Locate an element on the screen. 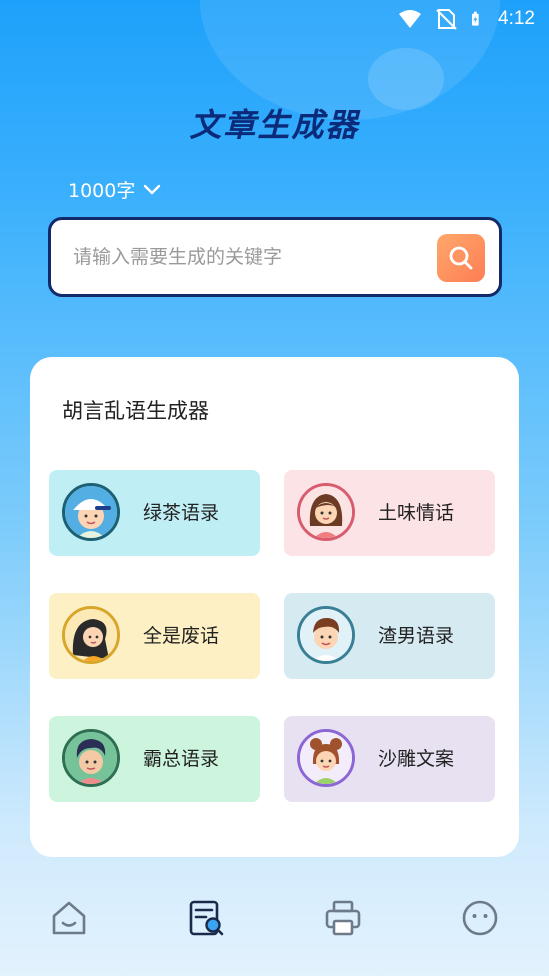 This screenshot has height=976, width=549. man-avatar-icon is located at coordinates (91, 758).